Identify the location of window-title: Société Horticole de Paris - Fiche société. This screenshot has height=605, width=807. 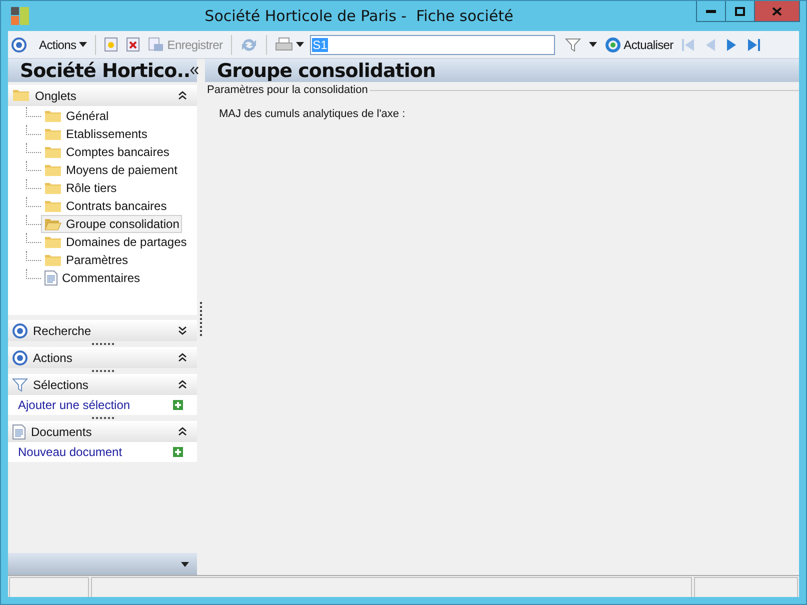
(359, 16).